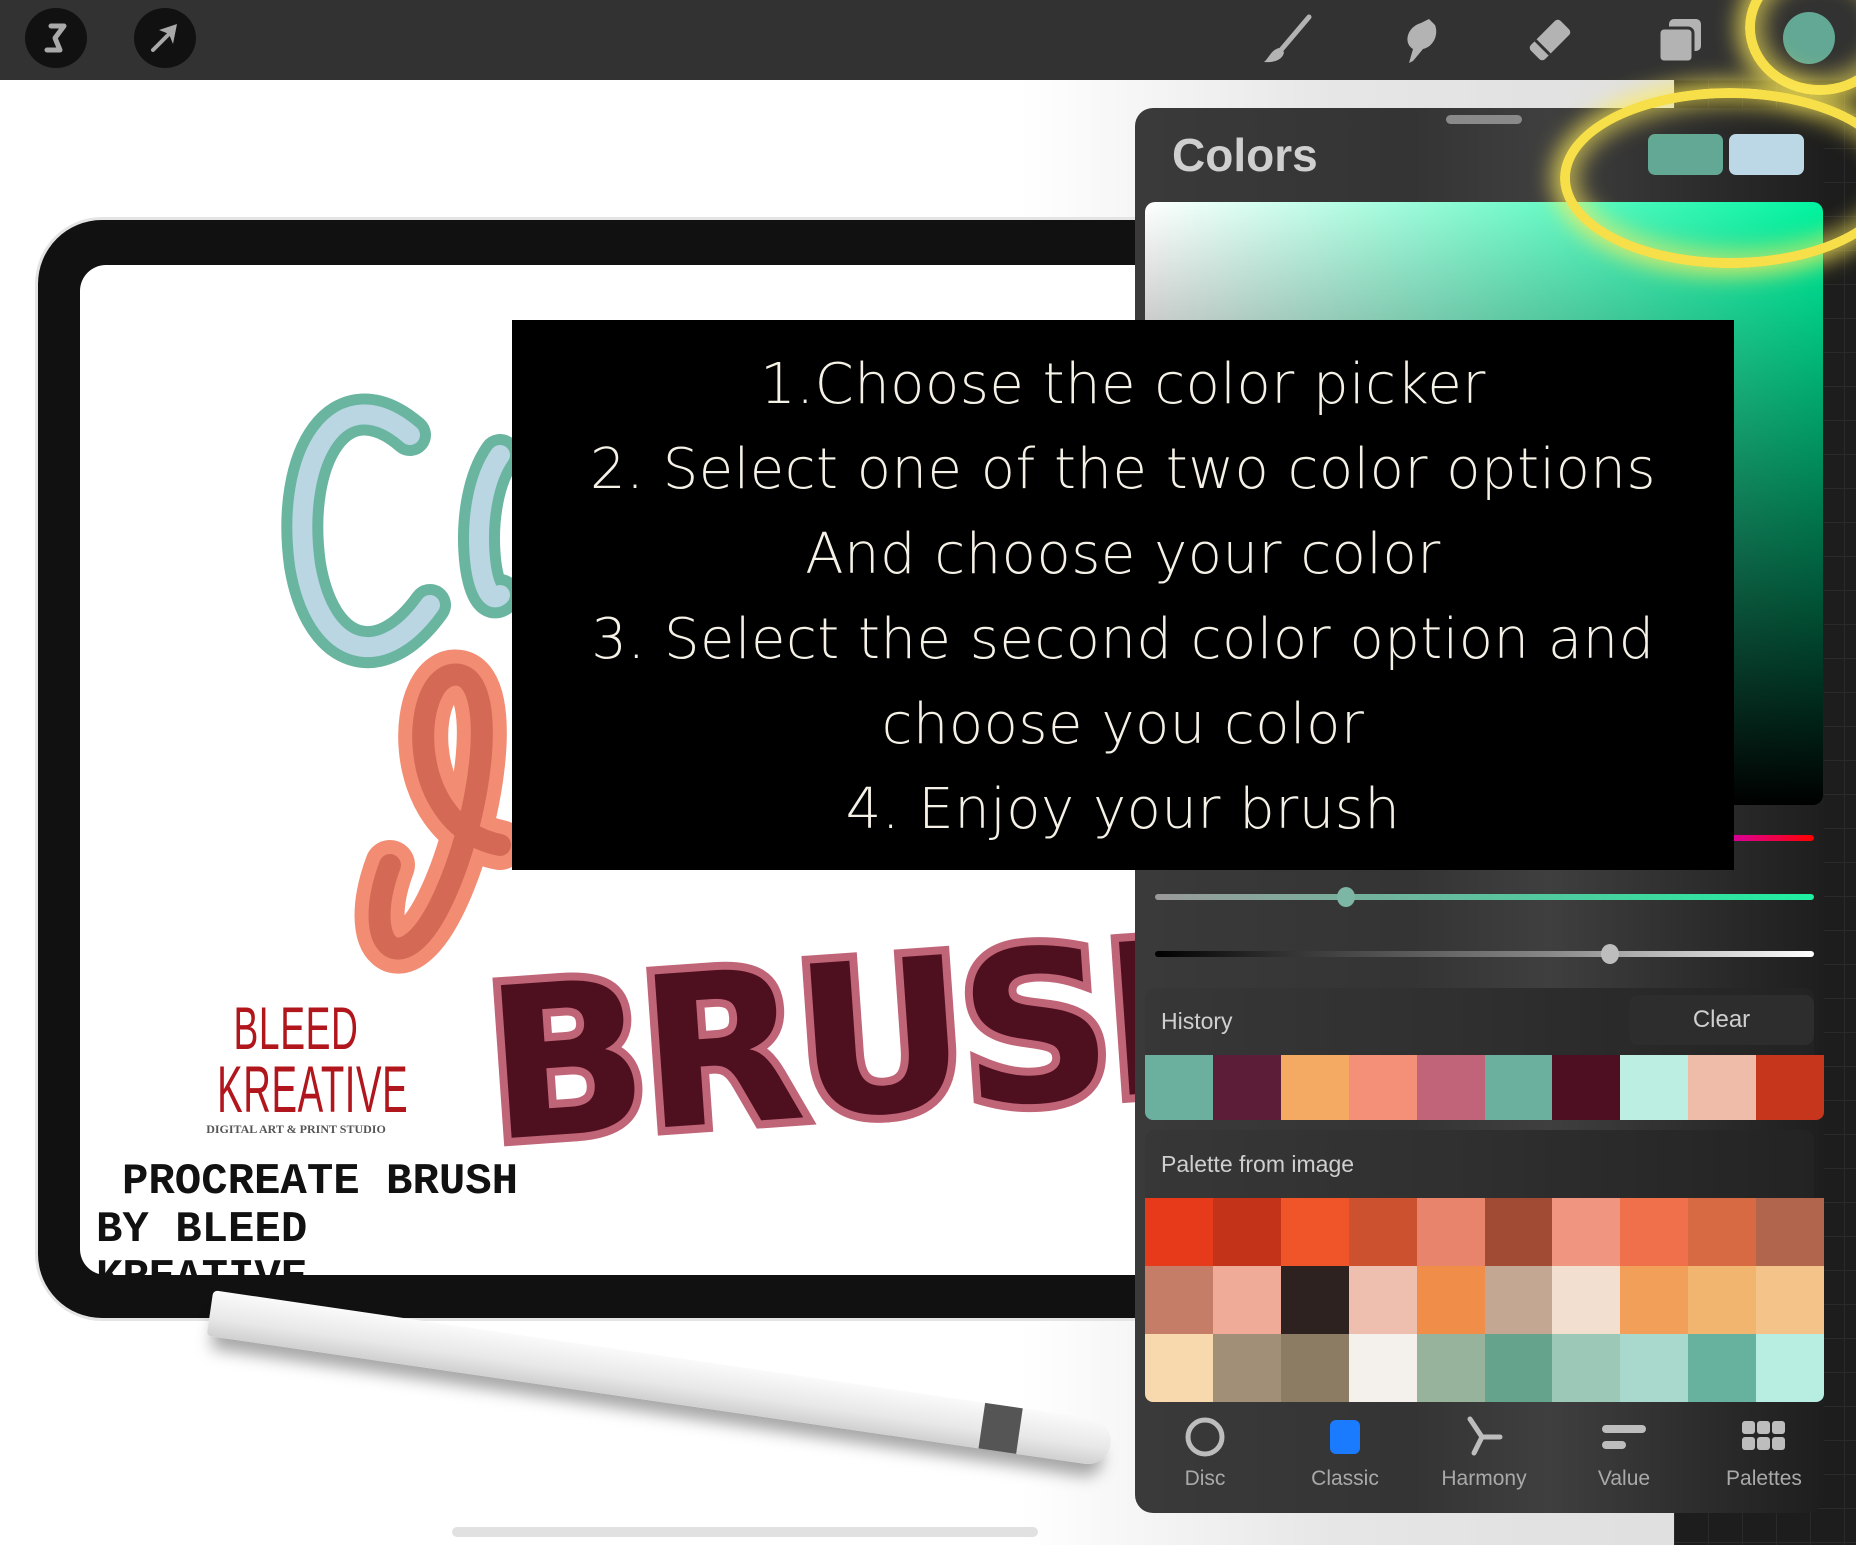  I want to click on palettes-icon, so click(1763, 1435).